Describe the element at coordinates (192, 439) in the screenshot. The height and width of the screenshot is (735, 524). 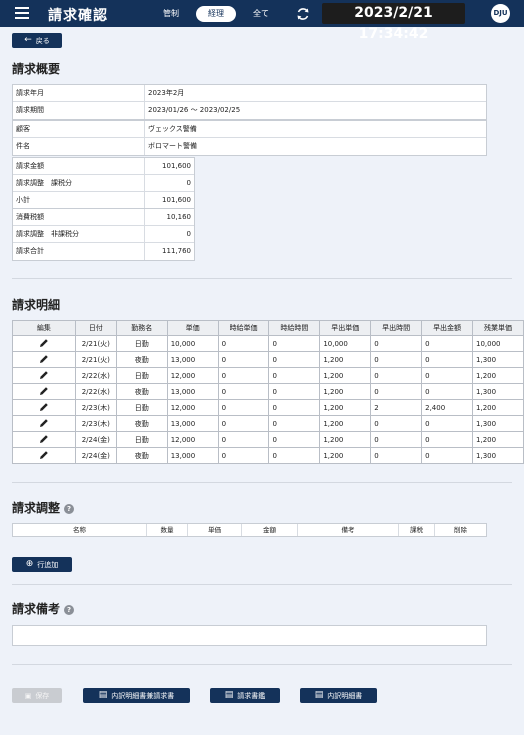
I see `cell-unit-price: 12,000` at that location.